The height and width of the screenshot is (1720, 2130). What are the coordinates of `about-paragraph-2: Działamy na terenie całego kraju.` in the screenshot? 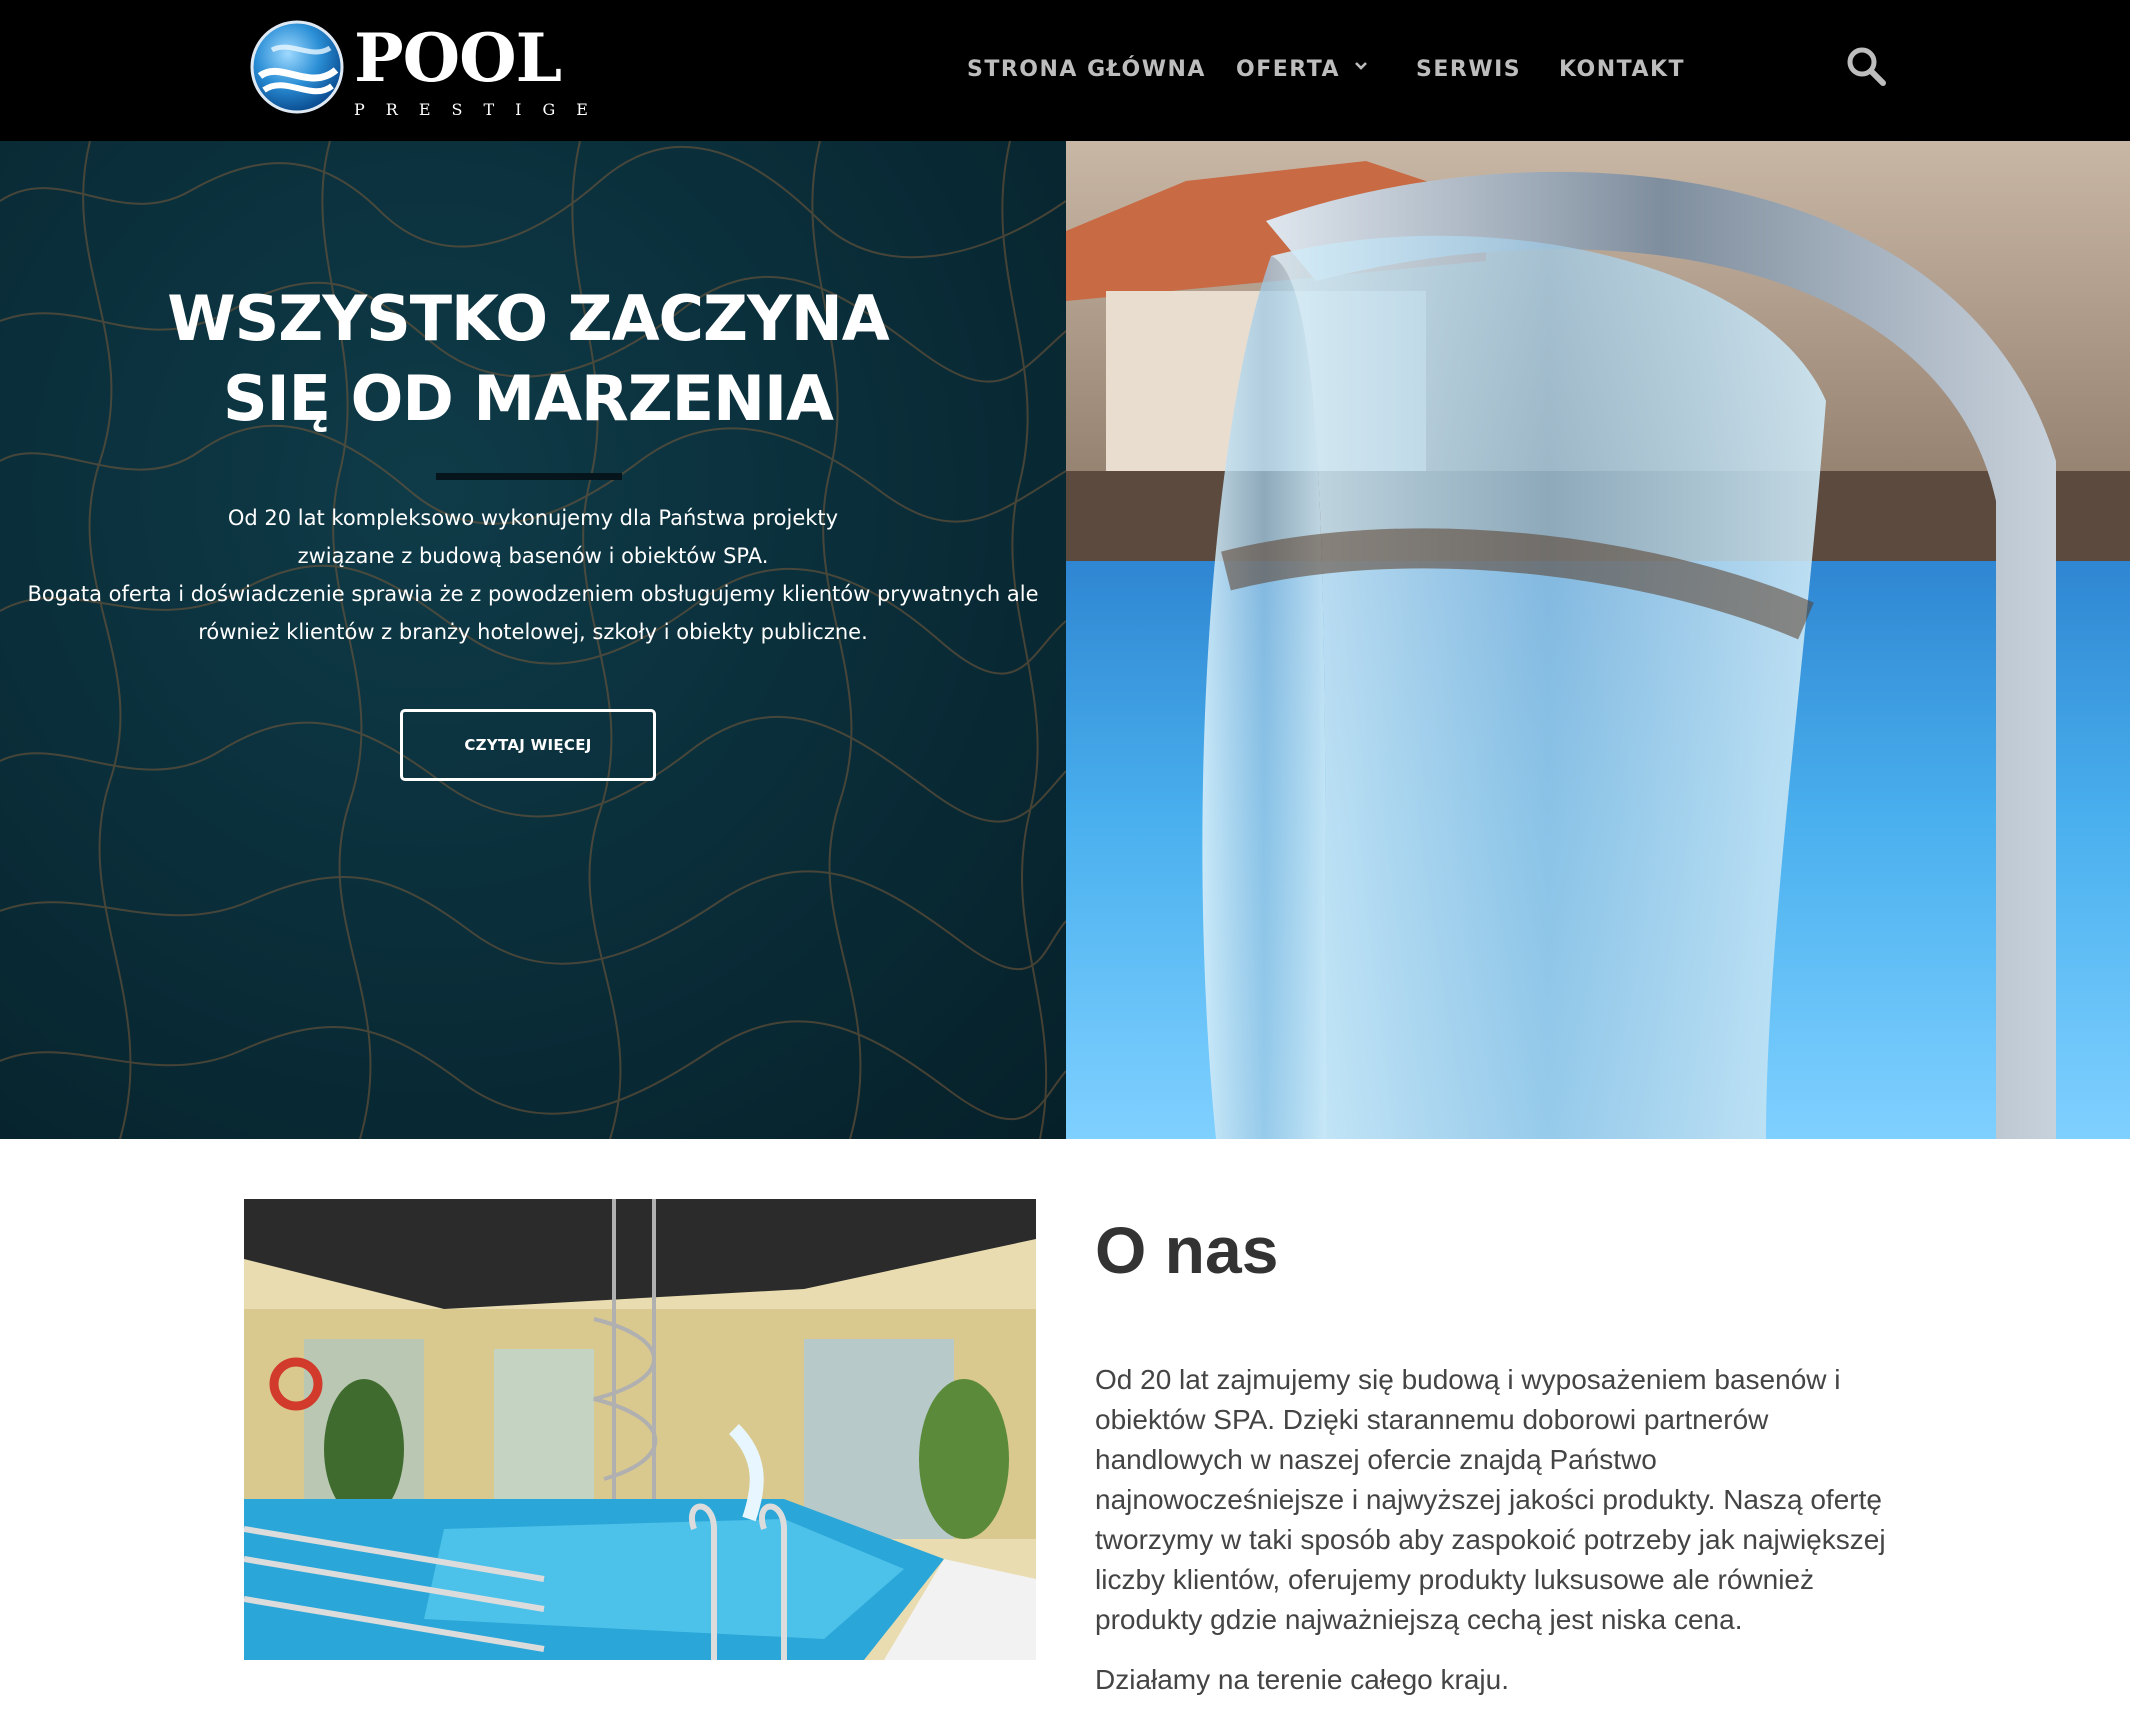 It's located at (1302, 1679).